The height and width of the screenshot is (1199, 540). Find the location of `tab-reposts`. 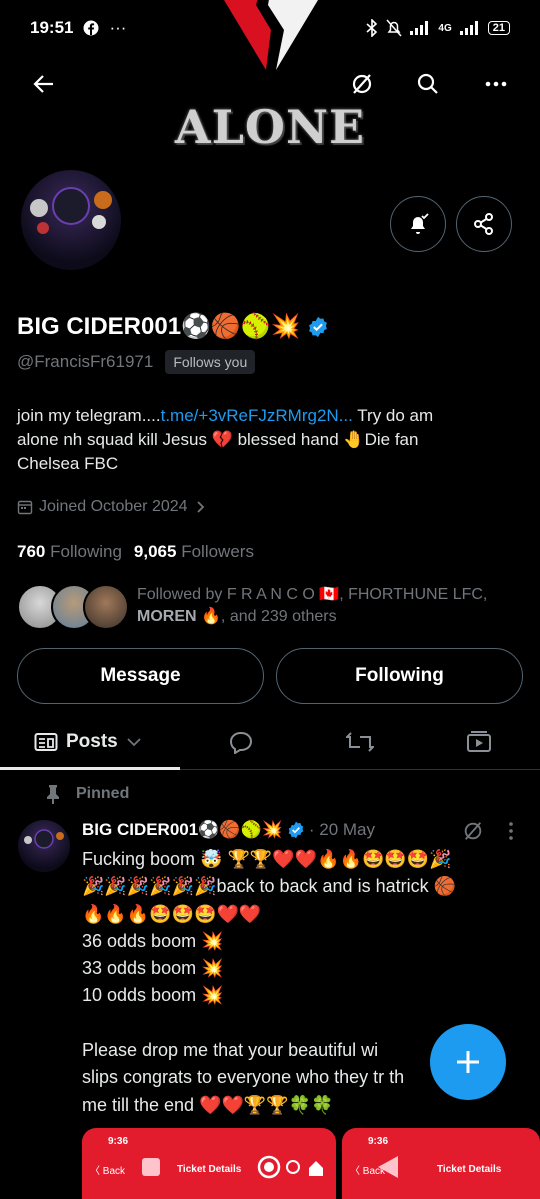

tab-reposts is located at coordinates (360, 742).